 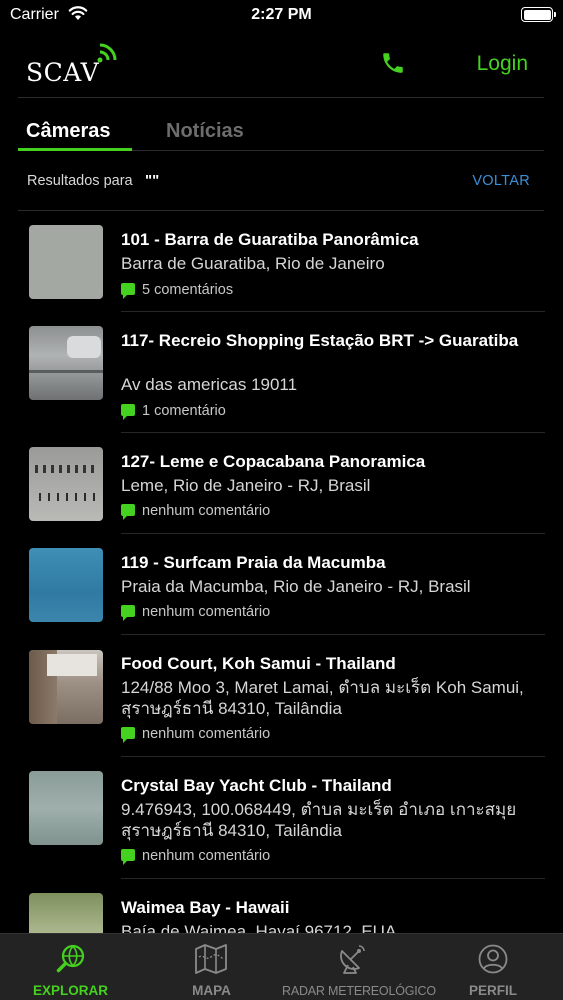 I want to click on tab-cameras: Câmeras, so click(x=68, y=131).